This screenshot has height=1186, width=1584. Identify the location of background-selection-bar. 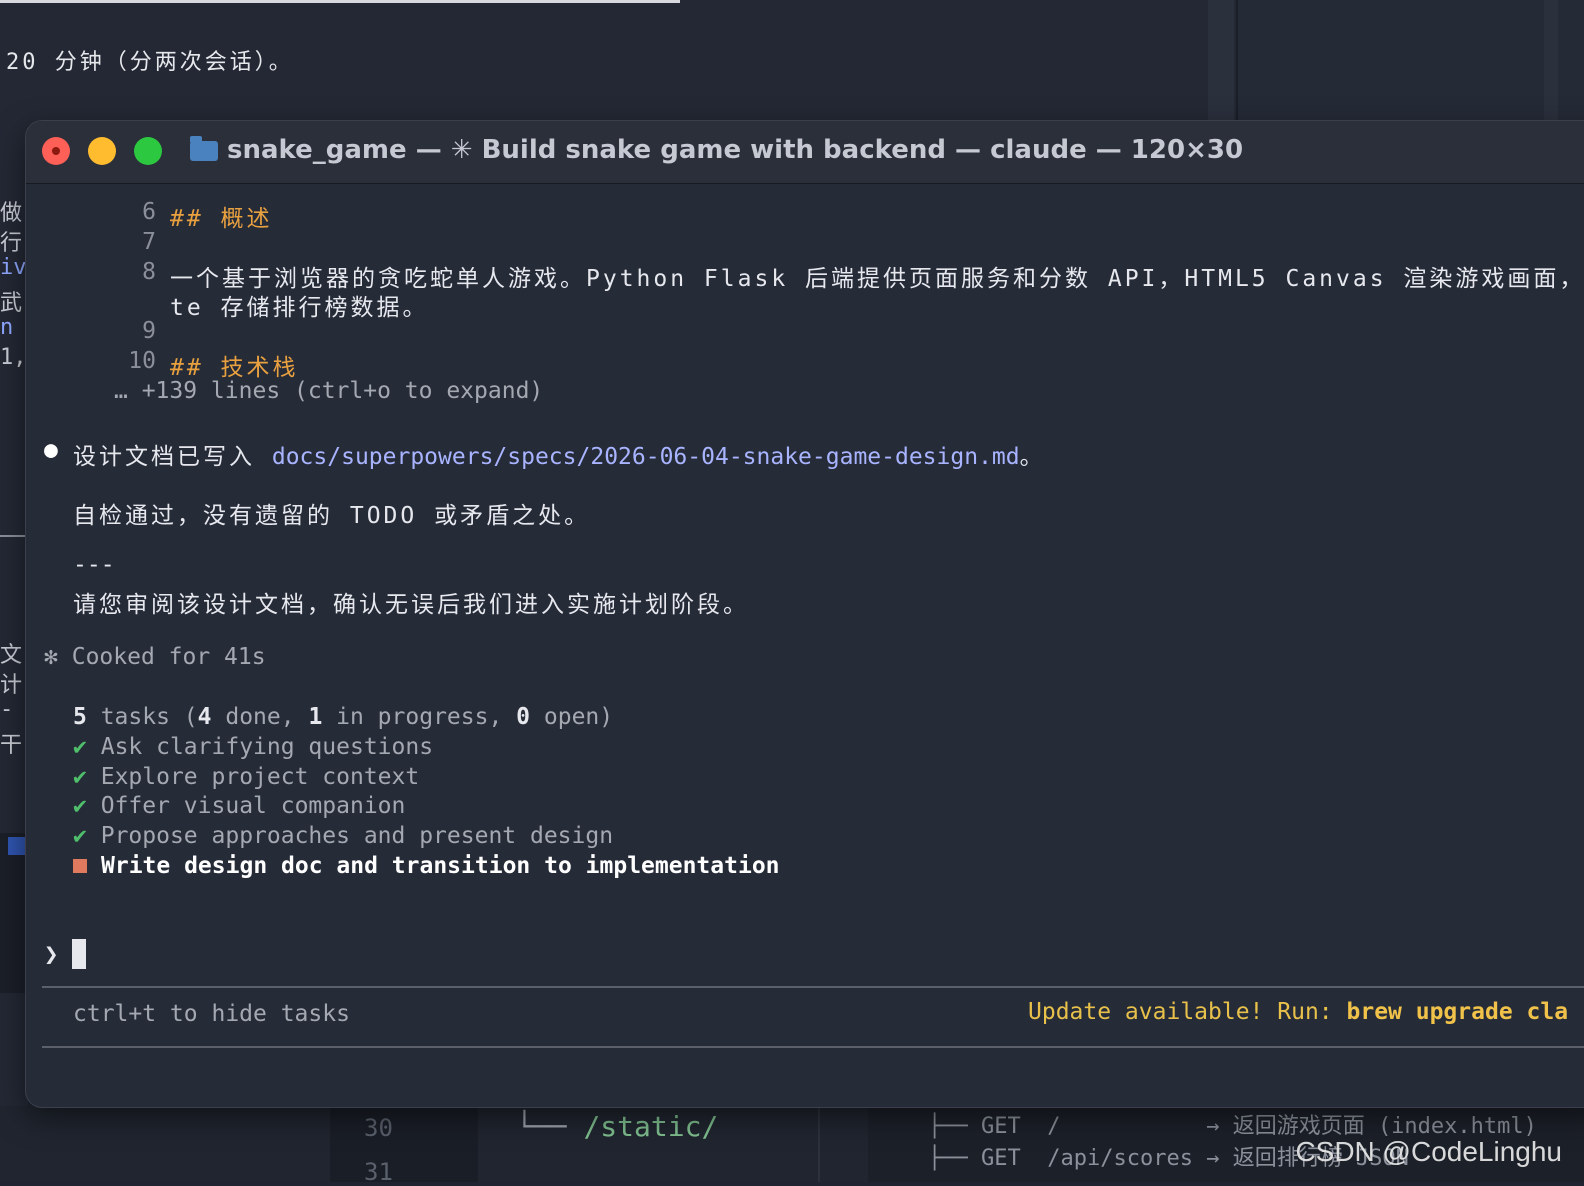
(340, 1).